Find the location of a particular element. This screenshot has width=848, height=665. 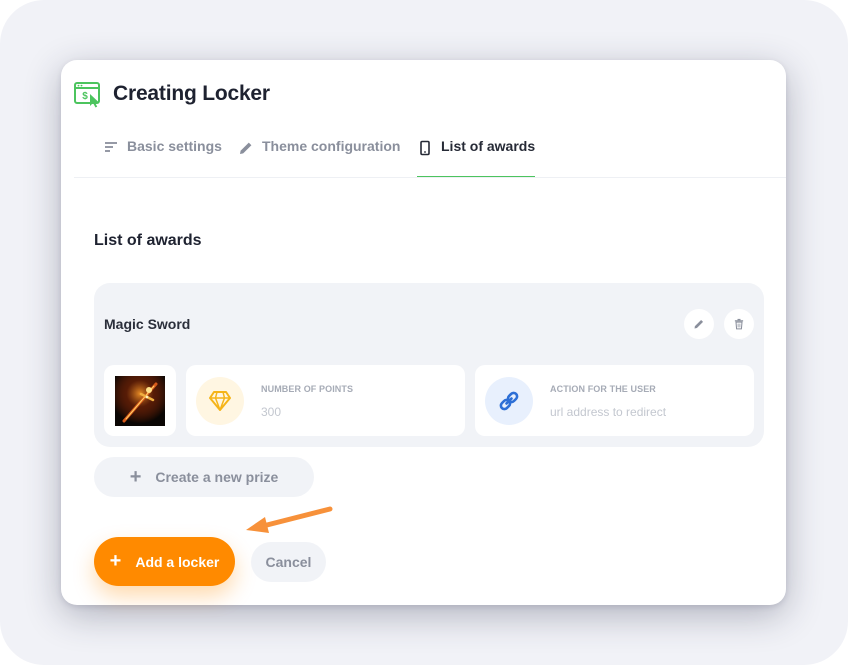

add-locker-button: + Add a locker is located at coordinates (164, 561).